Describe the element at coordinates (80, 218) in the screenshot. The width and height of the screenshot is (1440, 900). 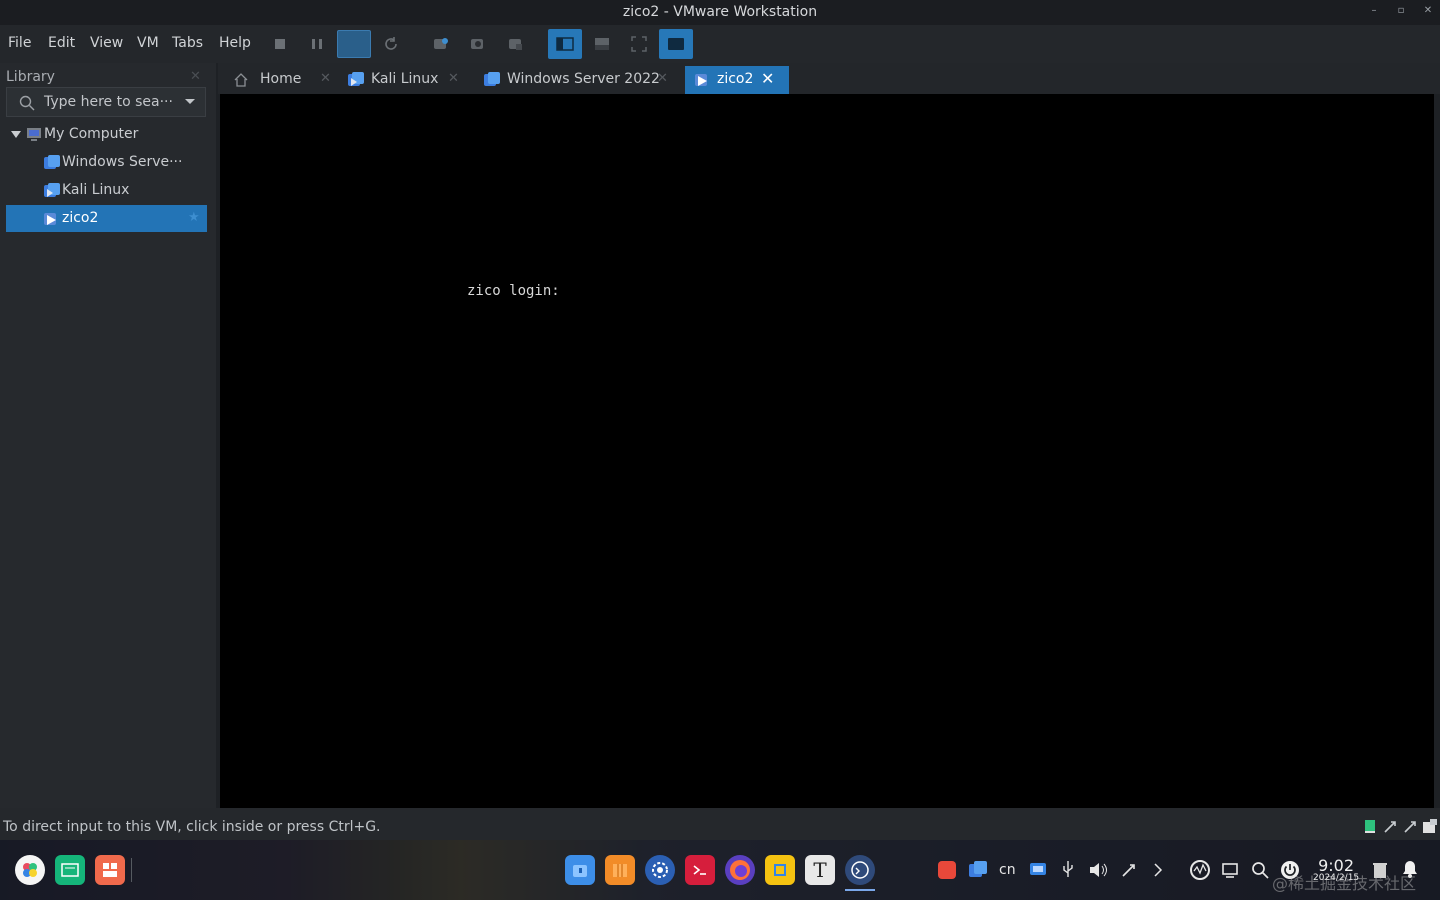
I see `tree-label: zico2` at that location.